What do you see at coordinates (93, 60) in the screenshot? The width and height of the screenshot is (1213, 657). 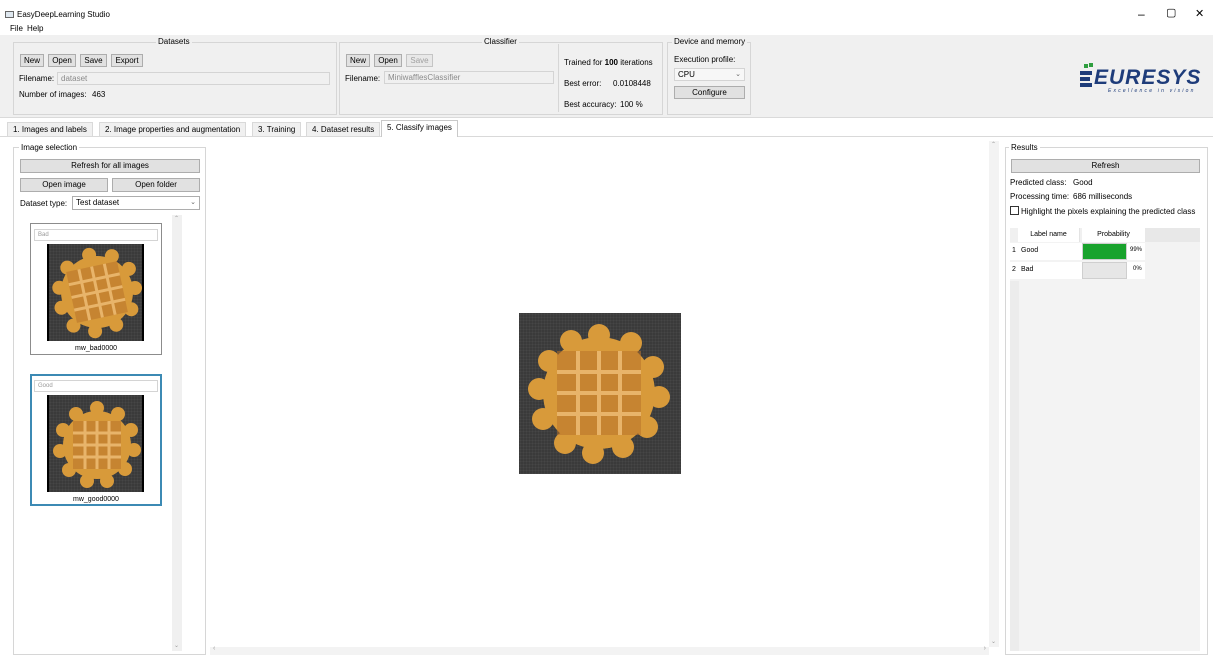 I see `dataset-save-button: Save` at bounding box center [93, 60].